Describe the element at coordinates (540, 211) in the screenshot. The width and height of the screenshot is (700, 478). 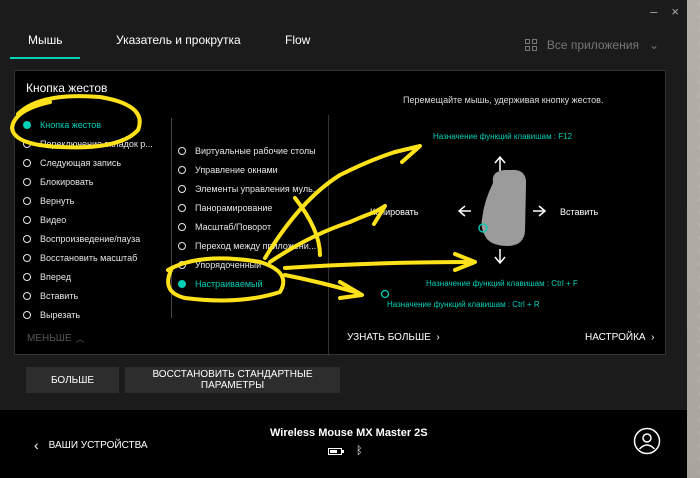
I see `arrow-right-icon` at that location.